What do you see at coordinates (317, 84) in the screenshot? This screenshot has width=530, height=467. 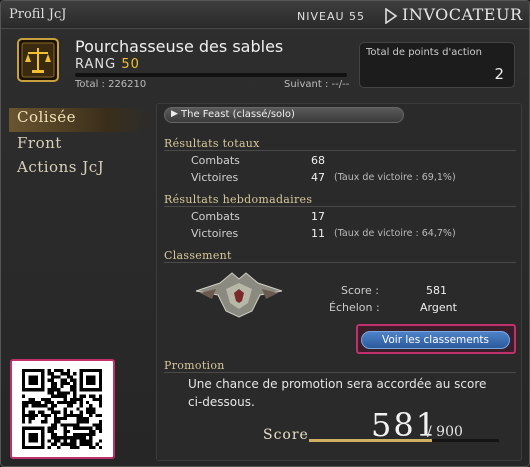 I see `next-rank-points: Suivant : --/--` at bounding box center [317, 84].